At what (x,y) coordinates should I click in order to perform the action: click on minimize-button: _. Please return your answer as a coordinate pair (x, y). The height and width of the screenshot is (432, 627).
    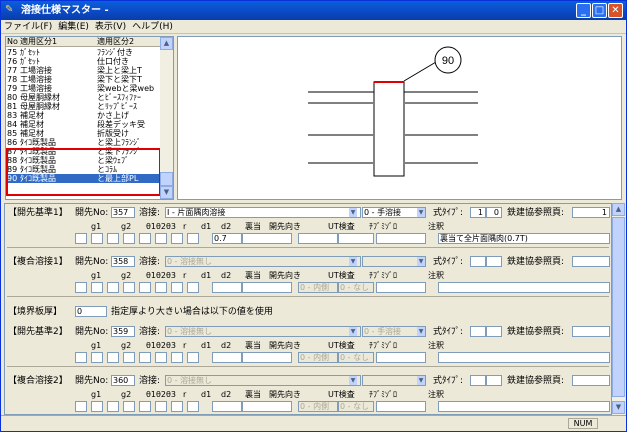
    Looking at the image, I should click on (583, 10).